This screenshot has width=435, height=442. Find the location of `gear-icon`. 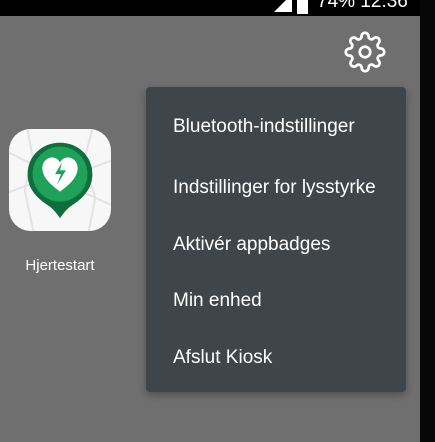

gear-icon is located at coordinates (365, 52).